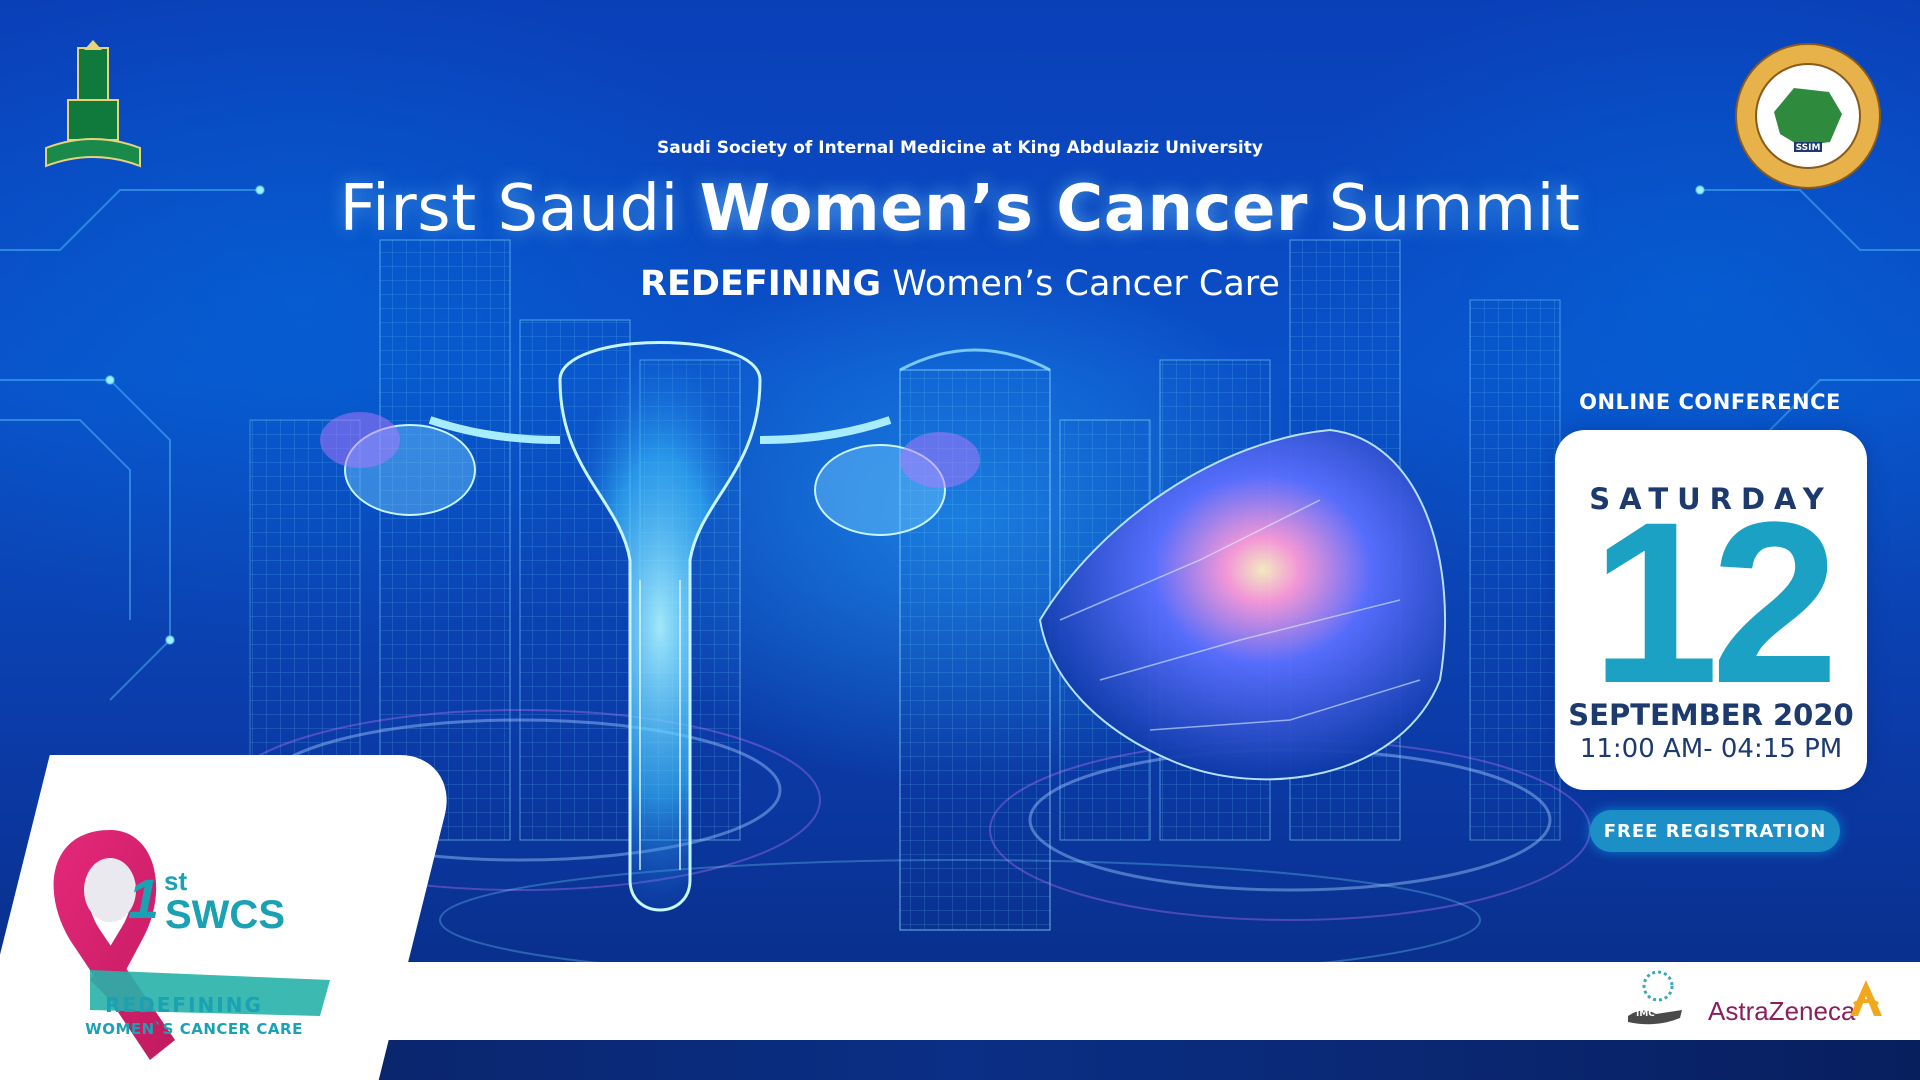 The image size is (1920, 1080). I want to click on swcs-acronym: SWCS, so click(225, 915).